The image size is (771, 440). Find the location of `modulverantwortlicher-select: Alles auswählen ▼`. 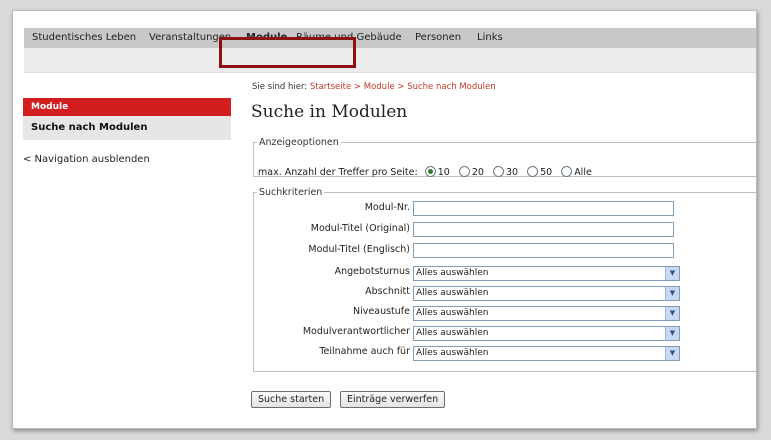

modulverantwortlicher-select: Alles auswählen ▼ is located at coordinates (546, 333).